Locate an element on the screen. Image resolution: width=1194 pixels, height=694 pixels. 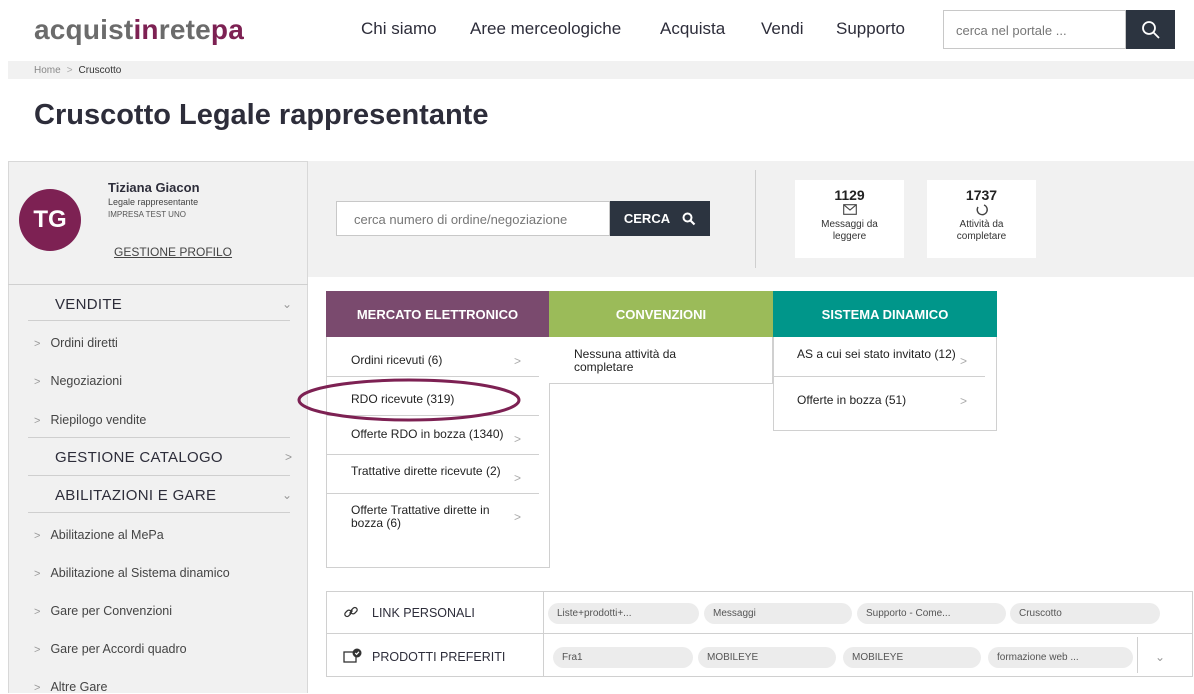
logo-part: rete is located at coordinates (184, 29).